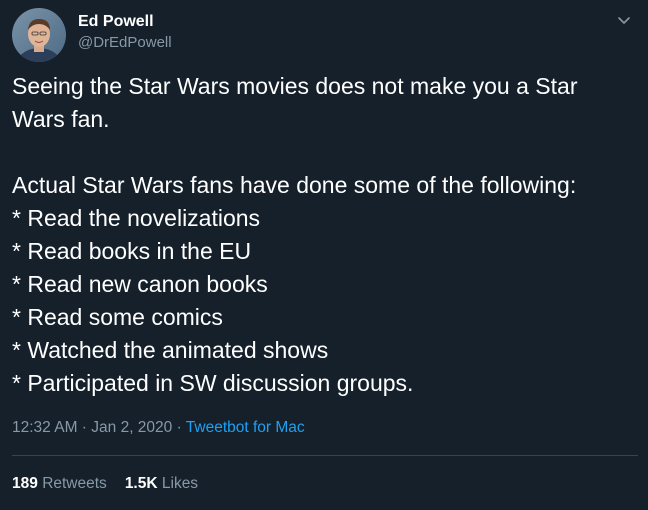 The width and height of the screenshot is (648, 510). I want to click on likes-count: 1.5K, so click(141, 483).